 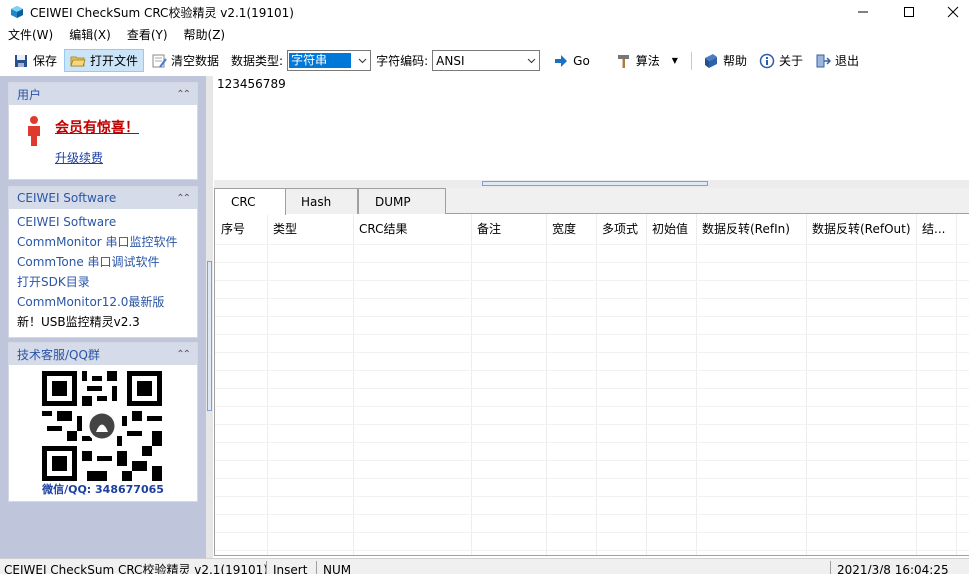 I want to click on clear-icon, so click(x=159, y=61).